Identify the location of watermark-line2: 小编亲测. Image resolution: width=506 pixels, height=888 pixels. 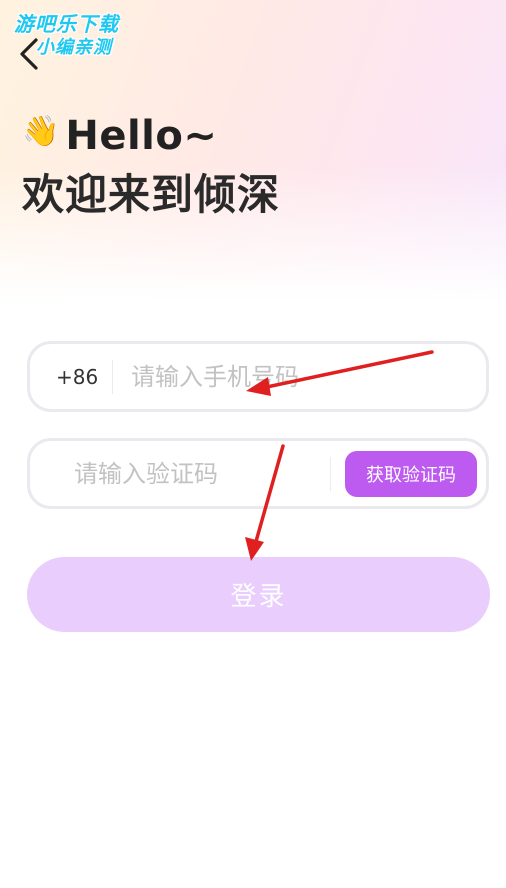
(74, 47).